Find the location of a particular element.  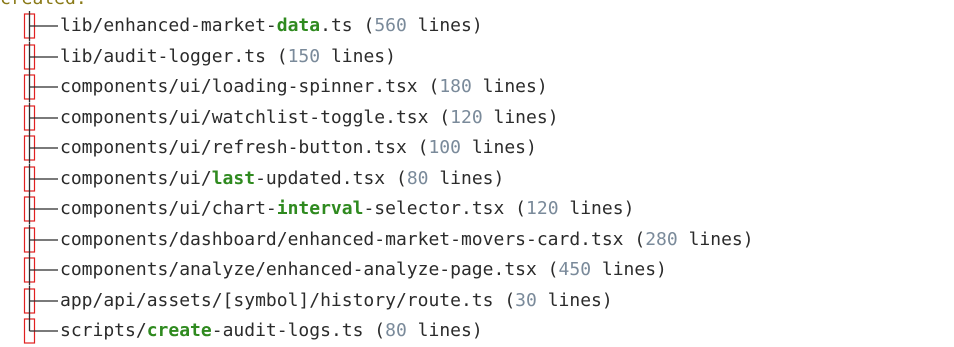

file-entry: scripts/create-audit-logs.ts (80 lines) is located at coordinates (271, 331).